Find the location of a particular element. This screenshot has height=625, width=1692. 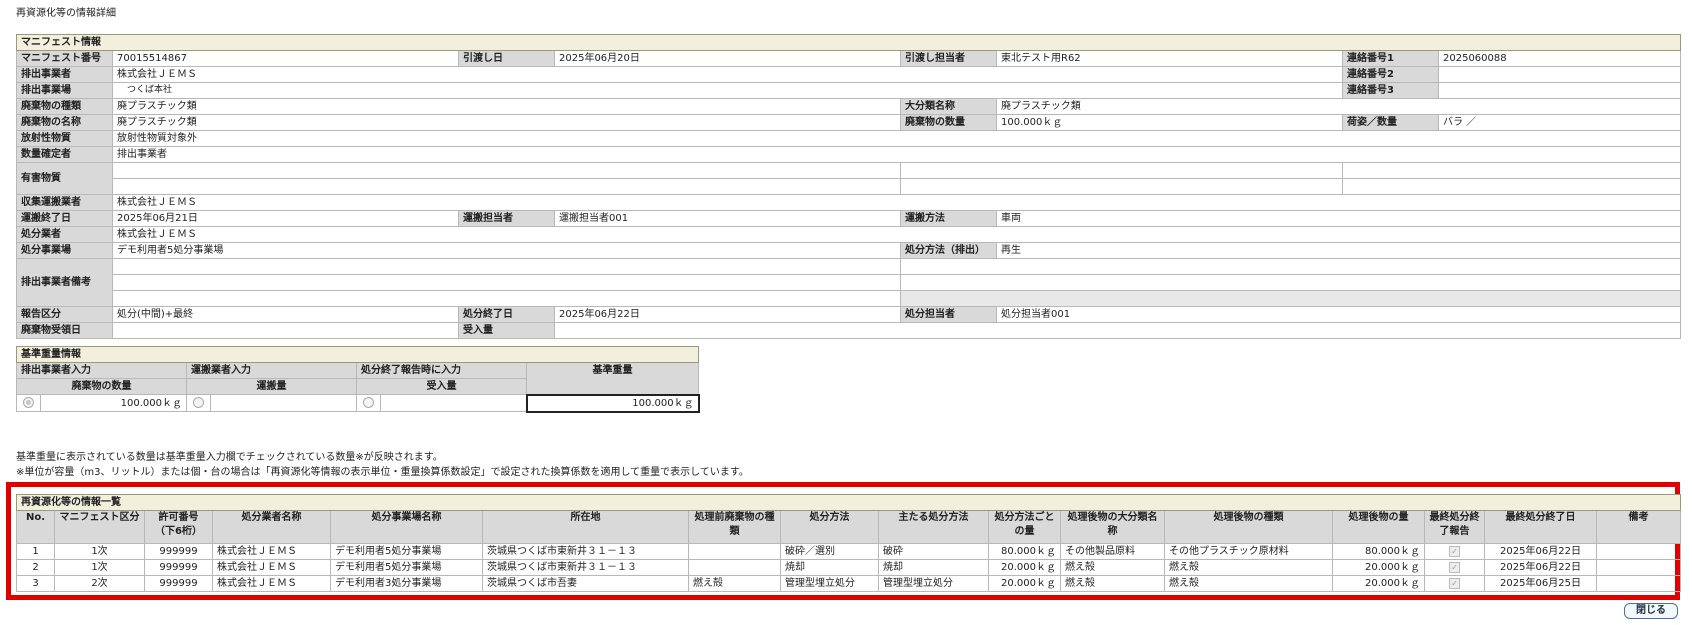

table-cell: 1 is located at coordinates (35, 551).